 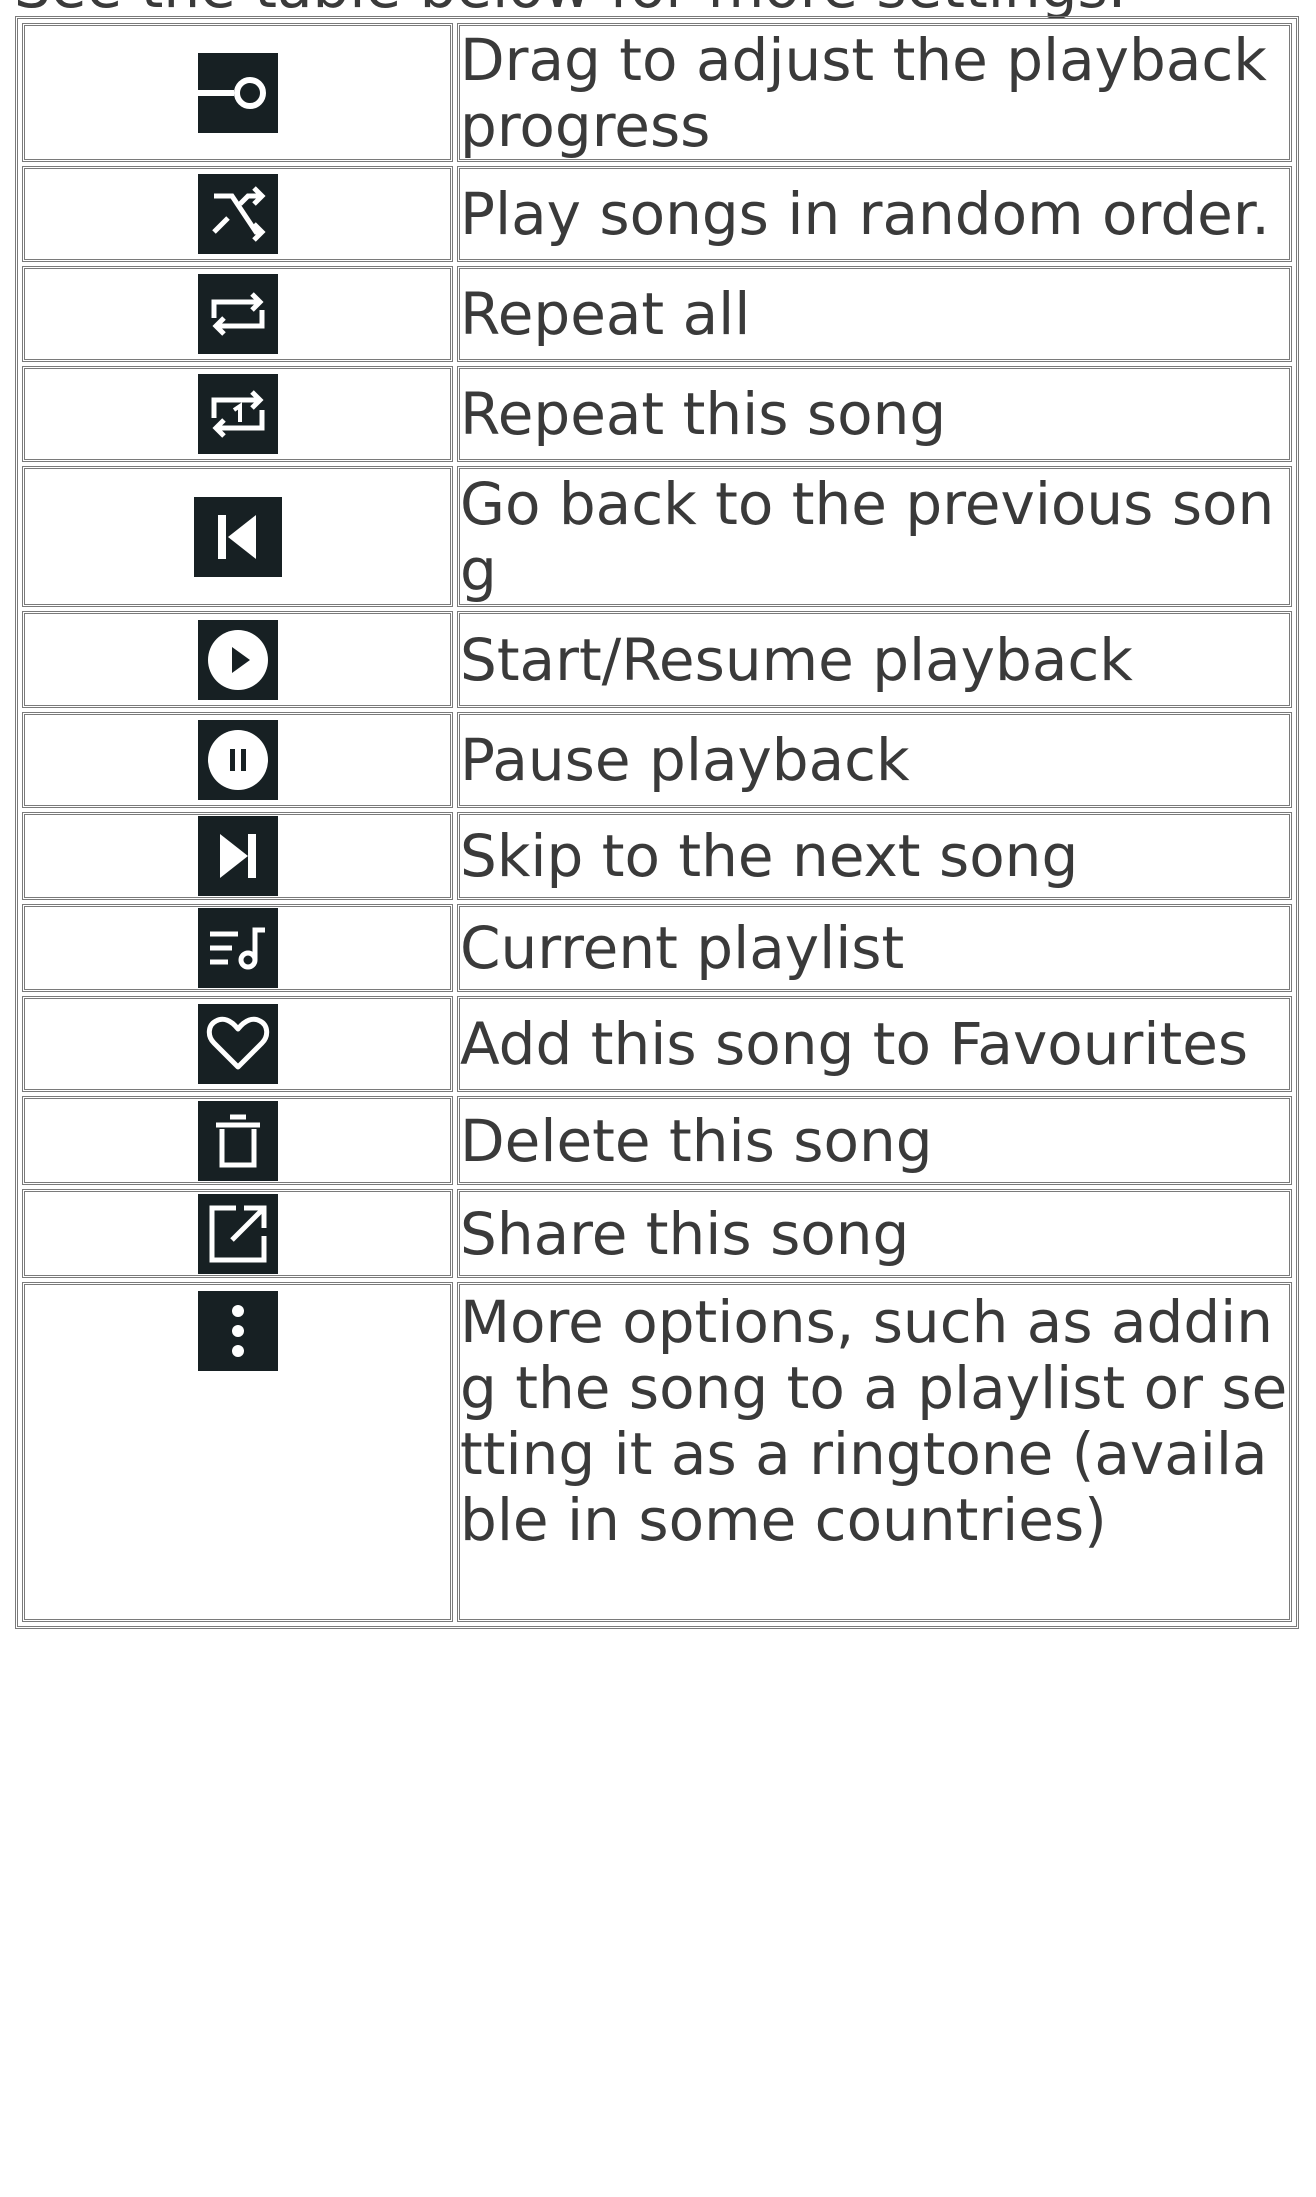 I want to click on table-row: Repeat all, so click(x=657, y=314).